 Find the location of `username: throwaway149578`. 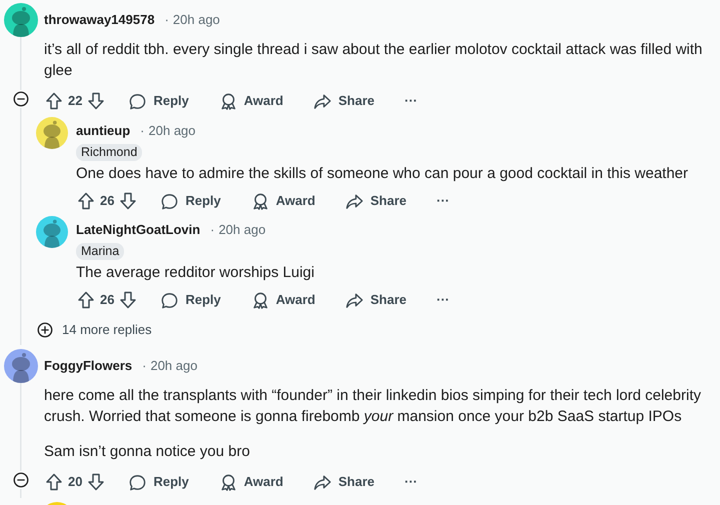

username: throwaway149578 is located at coordinates (99, 20).